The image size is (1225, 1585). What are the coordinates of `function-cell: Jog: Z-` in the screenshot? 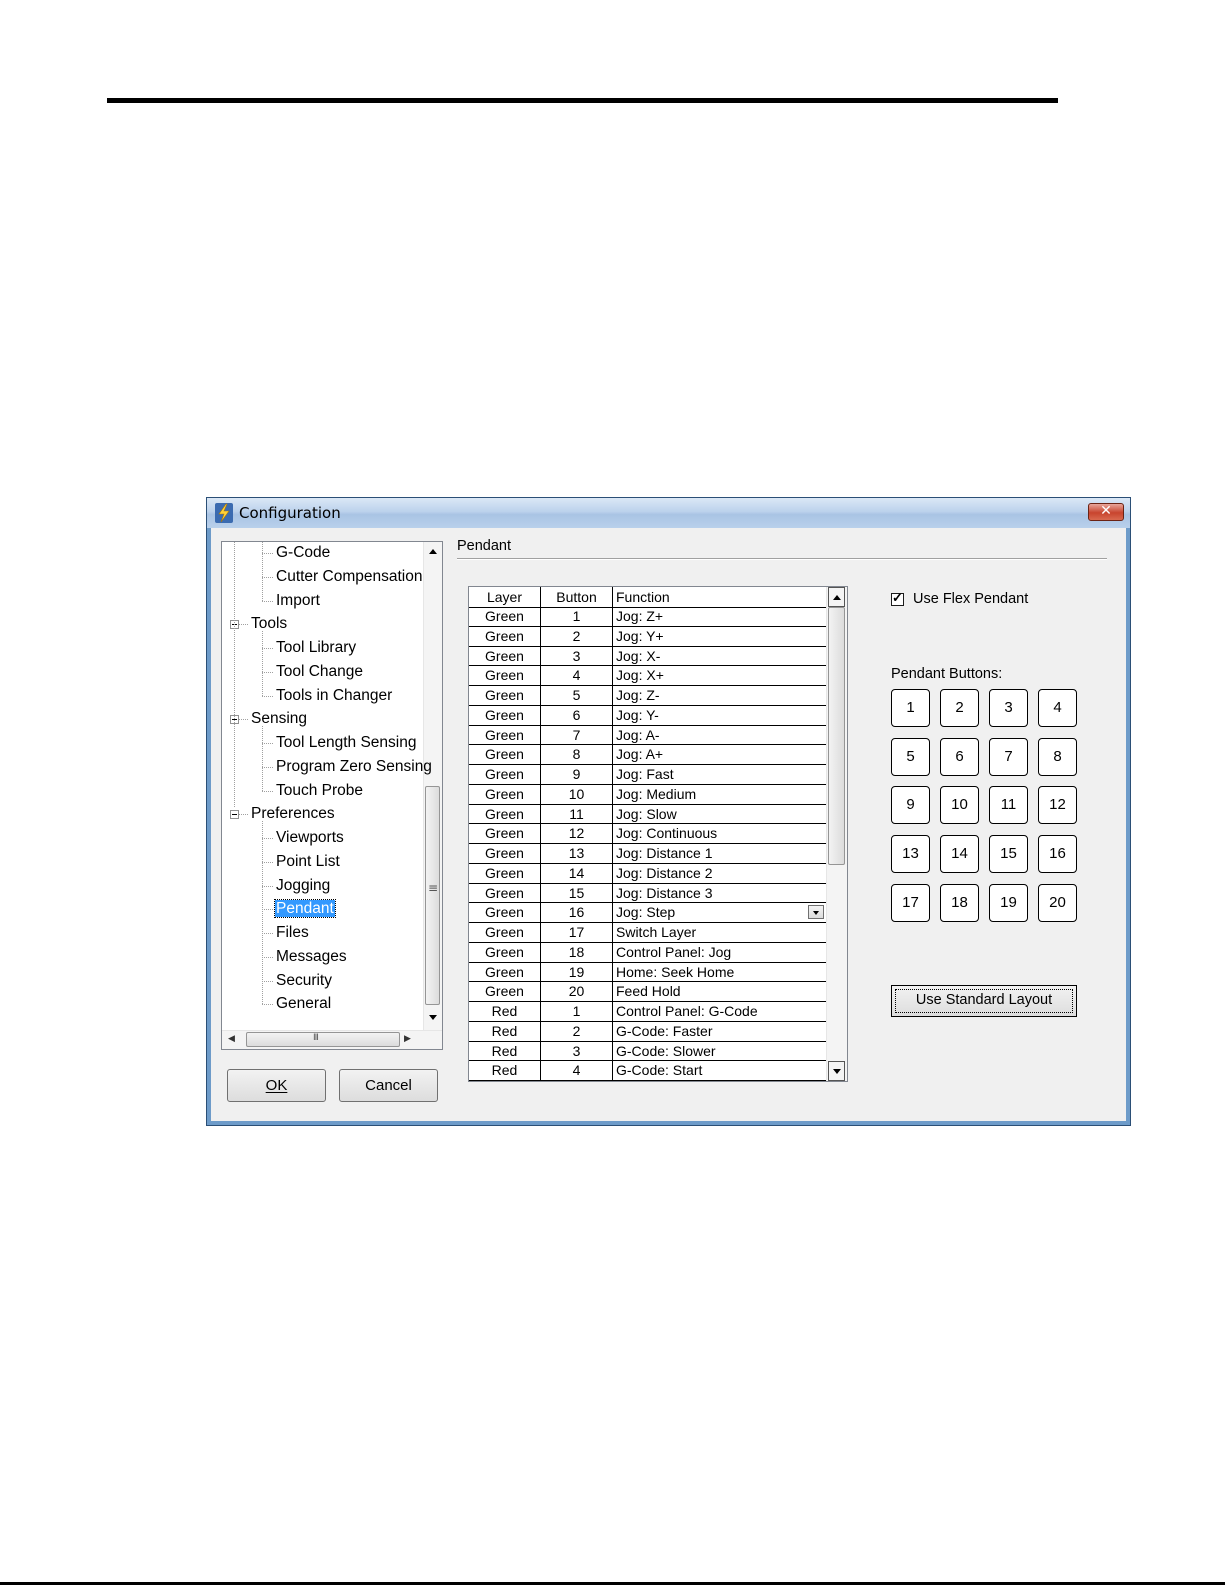 It's located at (720, 695).